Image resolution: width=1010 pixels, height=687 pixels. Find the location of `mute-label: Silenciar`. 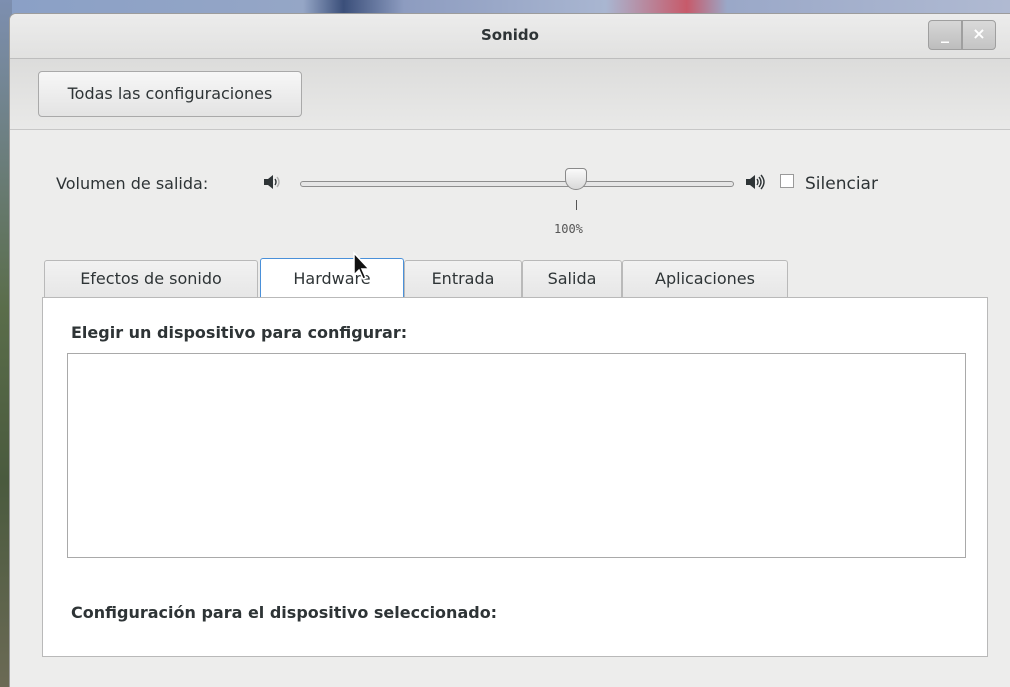

mute-label: Silenciar is located at coordinates (841, 184).